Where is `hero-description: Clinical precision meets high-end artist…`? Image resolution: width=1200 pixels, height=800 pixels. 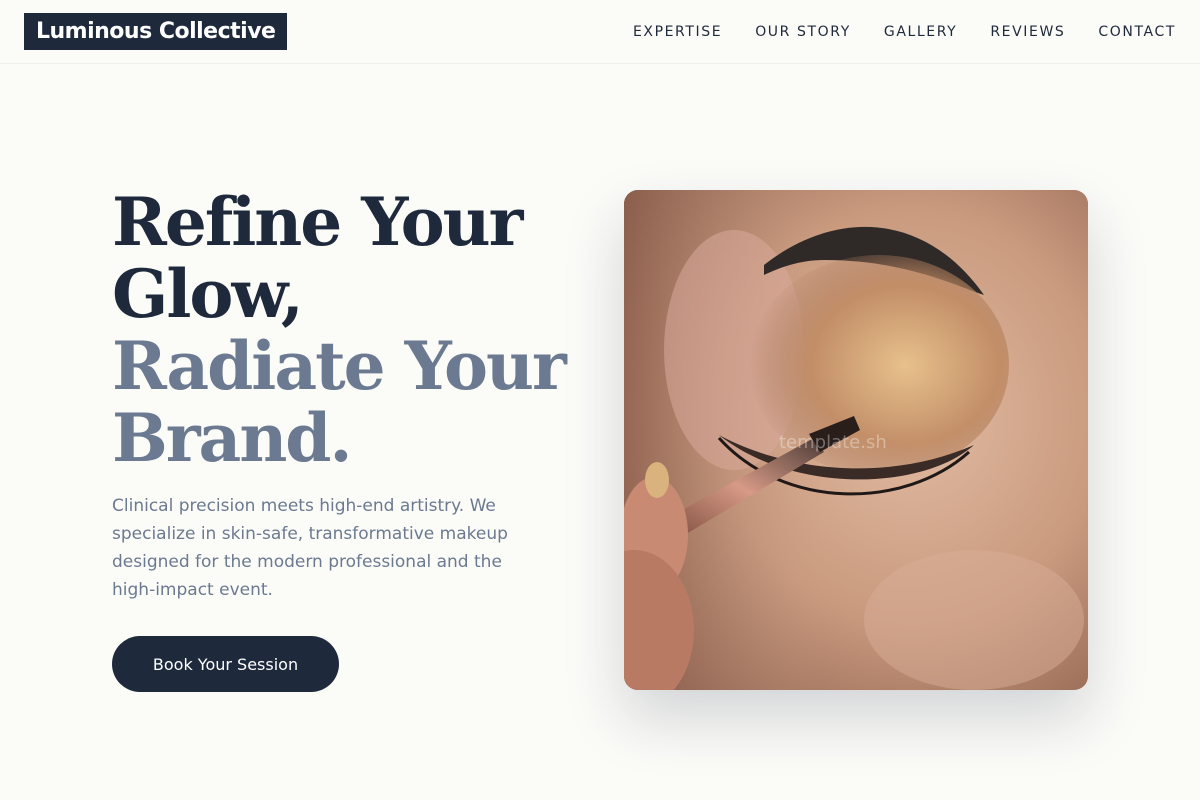
hero-description: Clinical precision meets high-end artist… is located at coordinates (310, 548).